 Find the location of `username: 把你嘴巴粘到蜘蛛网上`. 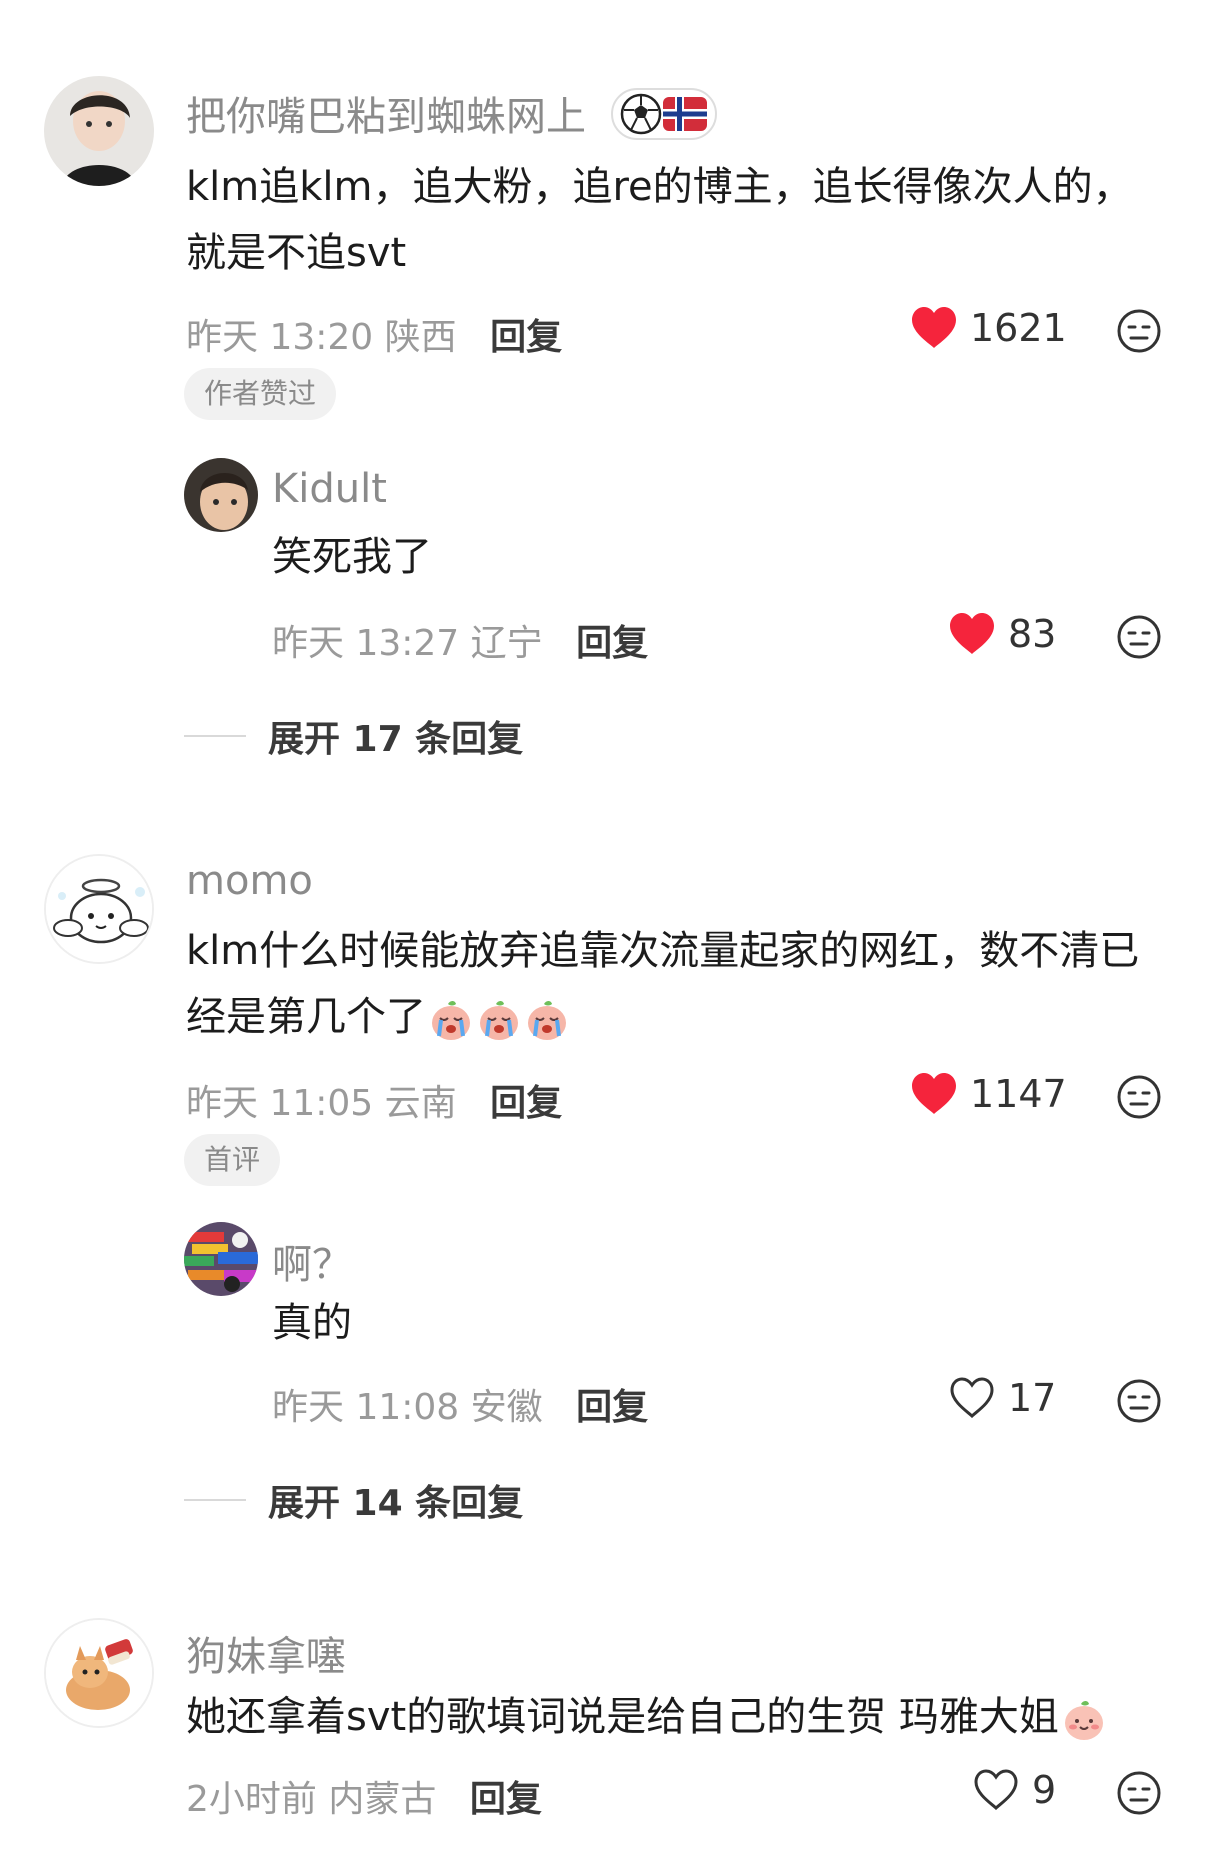

username: 把你嘴巴粘到蜘蛛网上 is located at coordinates (451, 117).